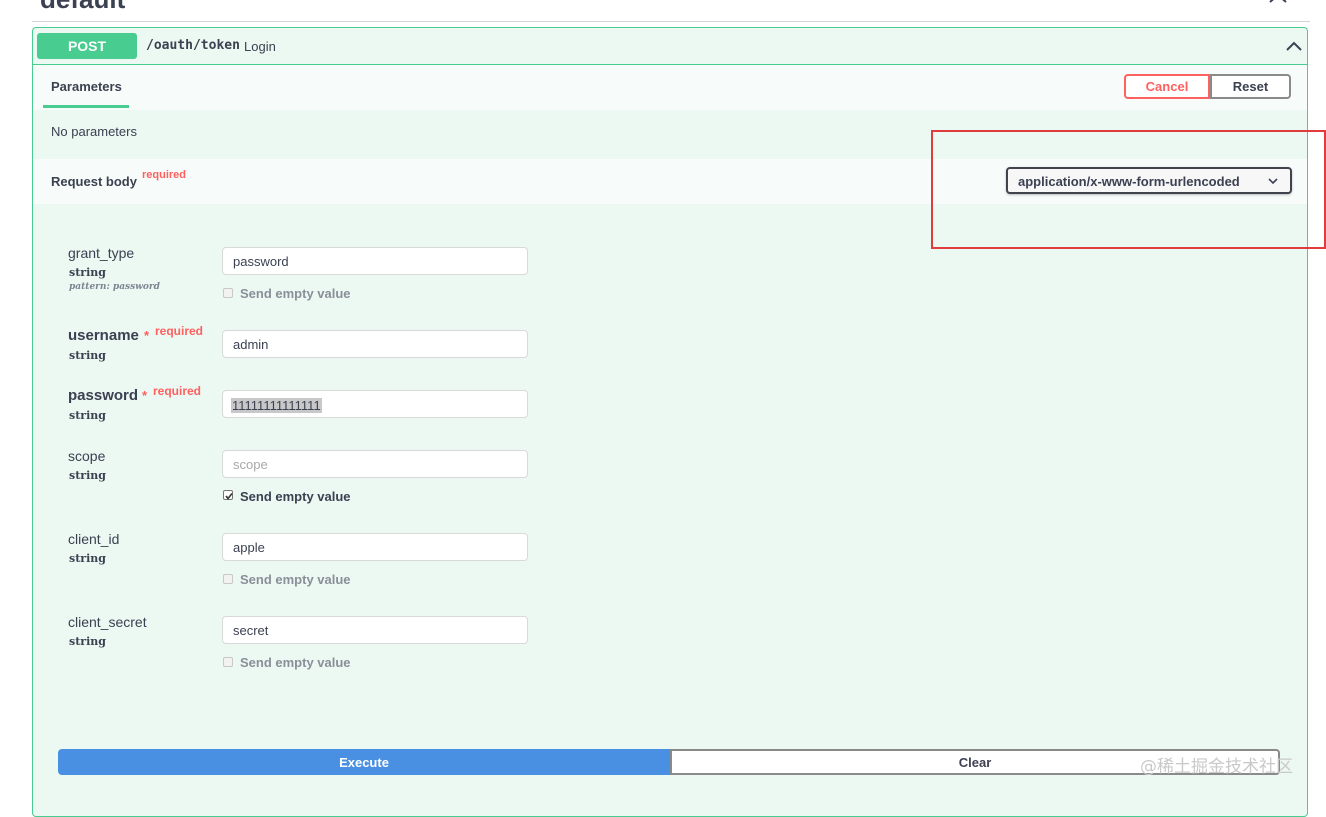 This screenshot has height=817, width=1326. I want to click on client-secret-send-empty-label: Send empty value, so click(295, 662).